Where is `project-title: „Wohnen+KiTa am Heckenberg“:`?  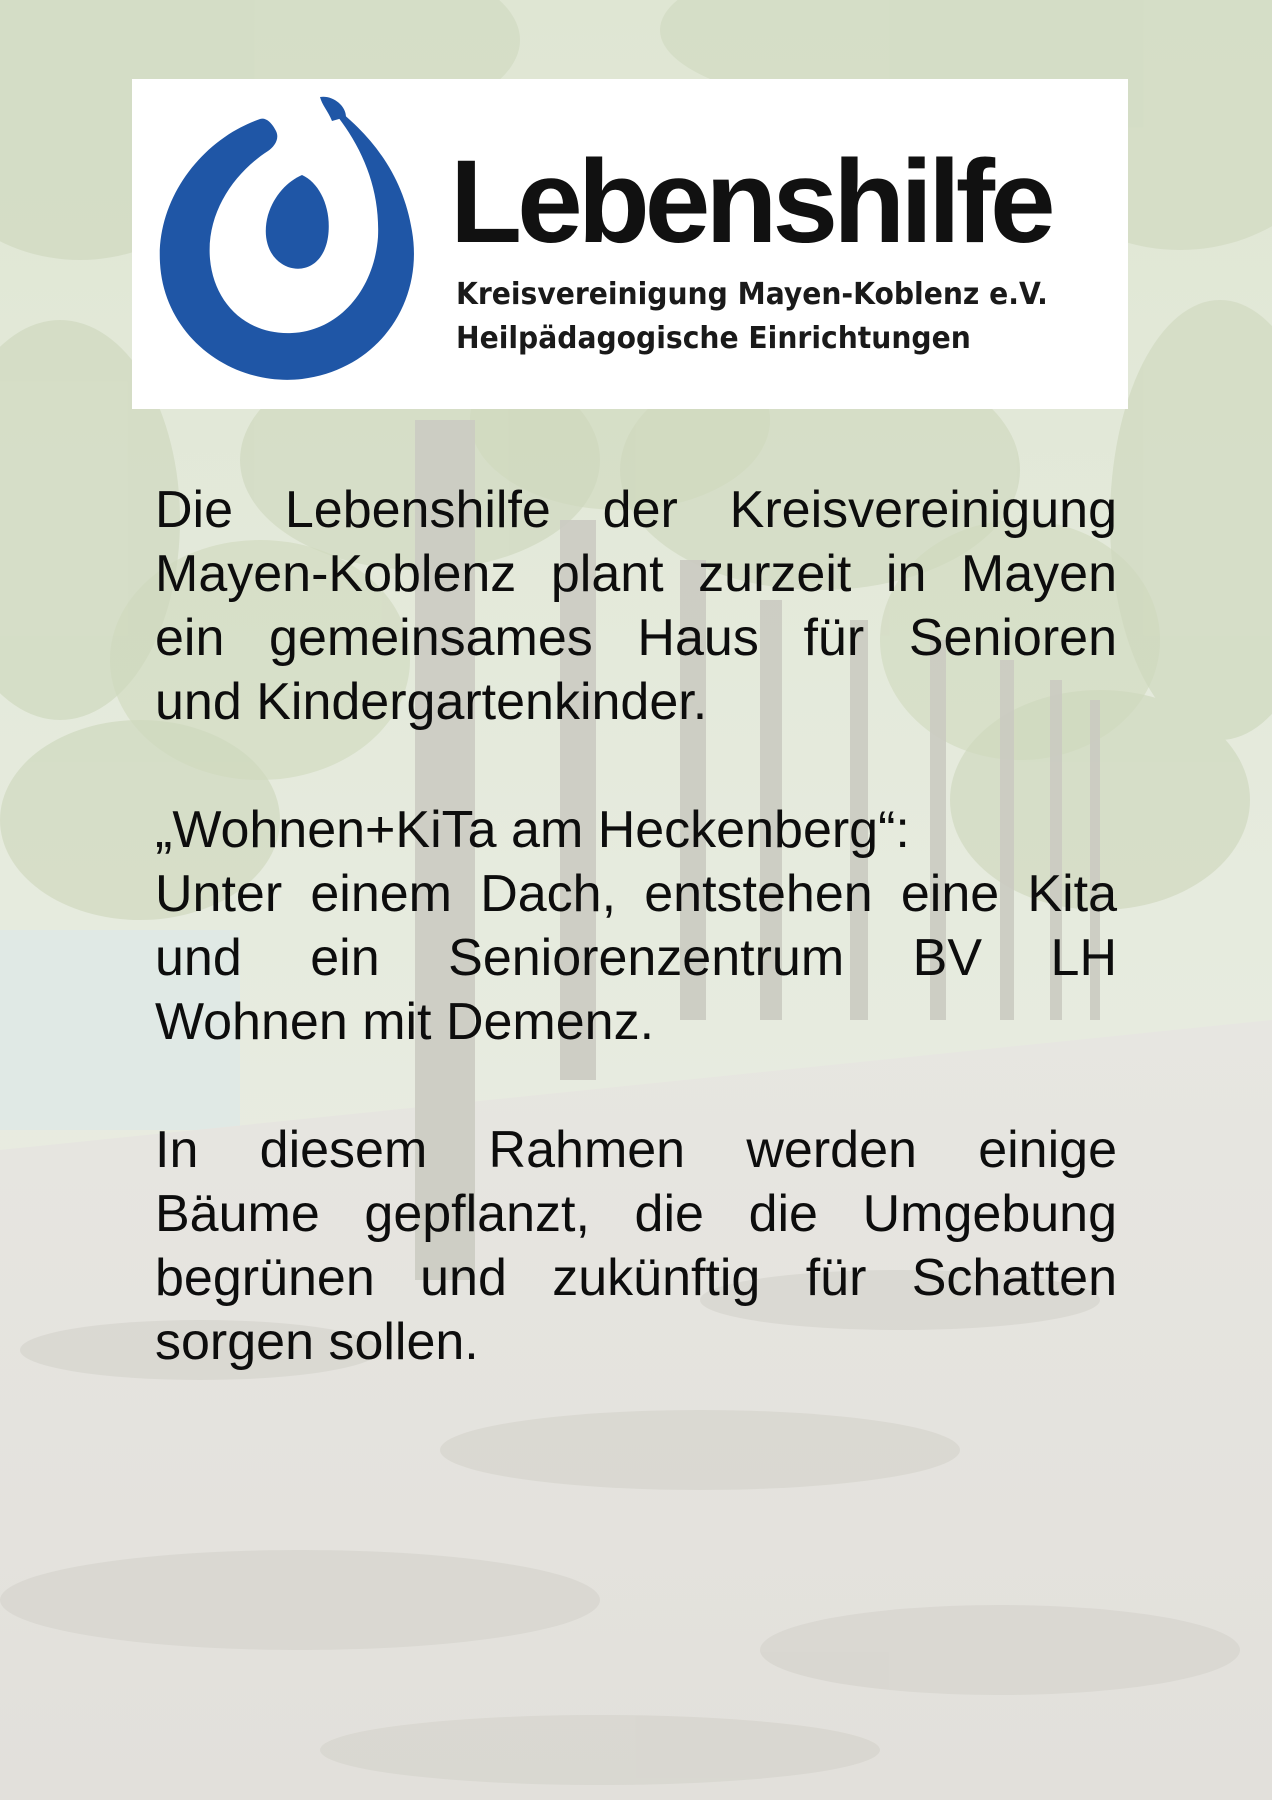
project-title: „Wohnen+KiTa am Heckenberg“: is located at coordinates (532, 830).